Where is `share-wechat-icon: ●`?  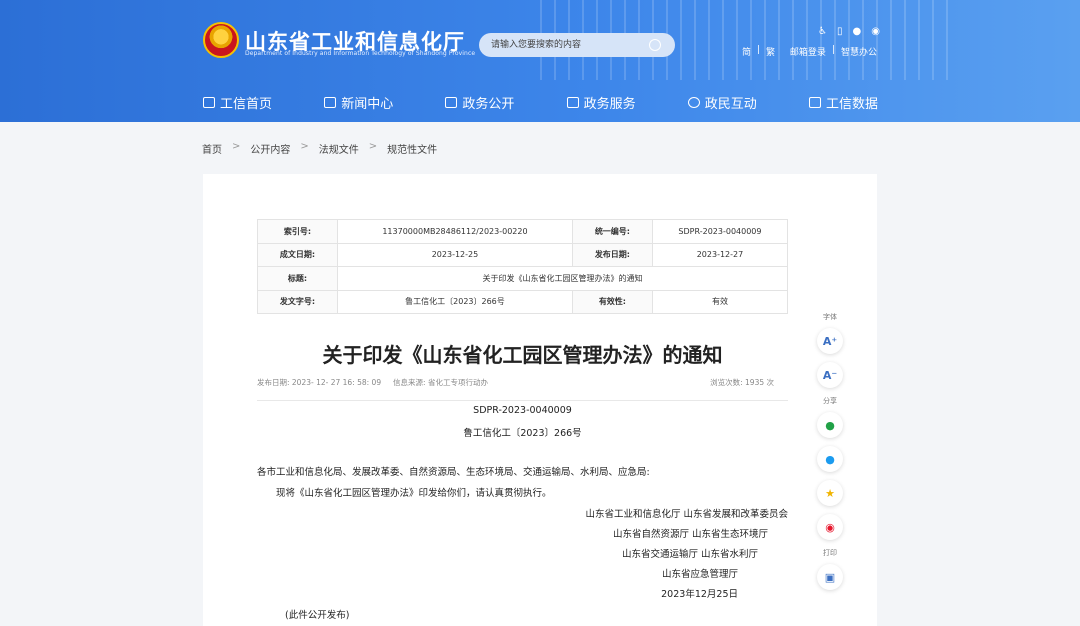 share-wechat-icon: ● is located at coordinates (830, 425).